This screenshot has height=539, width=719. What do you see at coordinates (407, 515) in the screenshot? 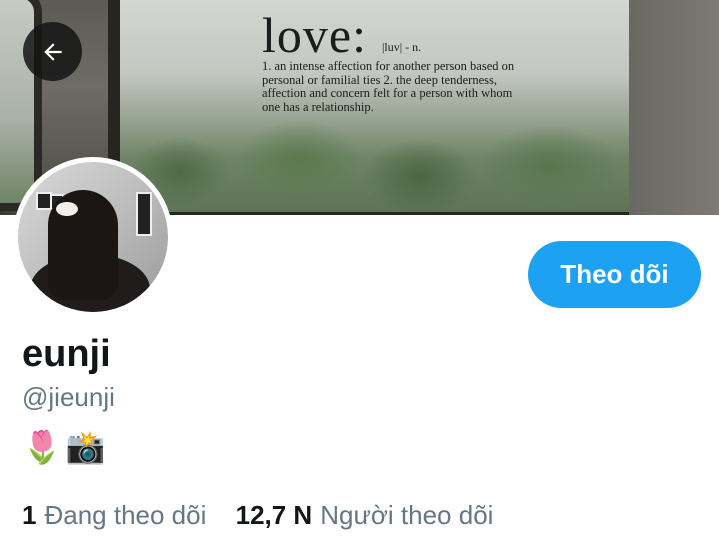
I see `followers-label: Người theo dõi` at bounding box center [407, 515].